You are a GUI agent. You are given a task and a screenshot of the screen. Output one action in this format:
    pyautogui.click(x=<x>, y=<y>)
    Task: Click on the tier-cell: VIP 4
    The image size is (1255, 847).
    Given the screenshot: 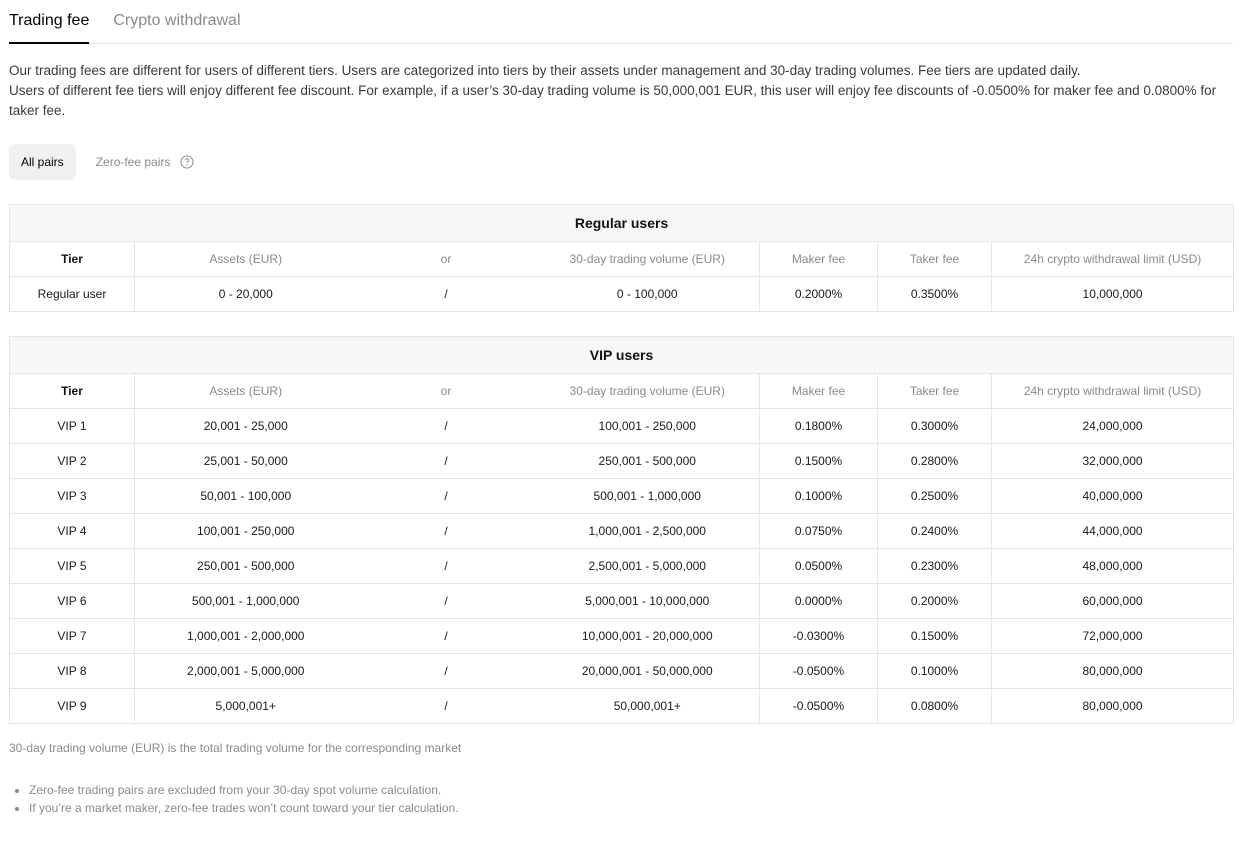 What is the action you would take?
    pyautogui.click(x=72, y=531)
    